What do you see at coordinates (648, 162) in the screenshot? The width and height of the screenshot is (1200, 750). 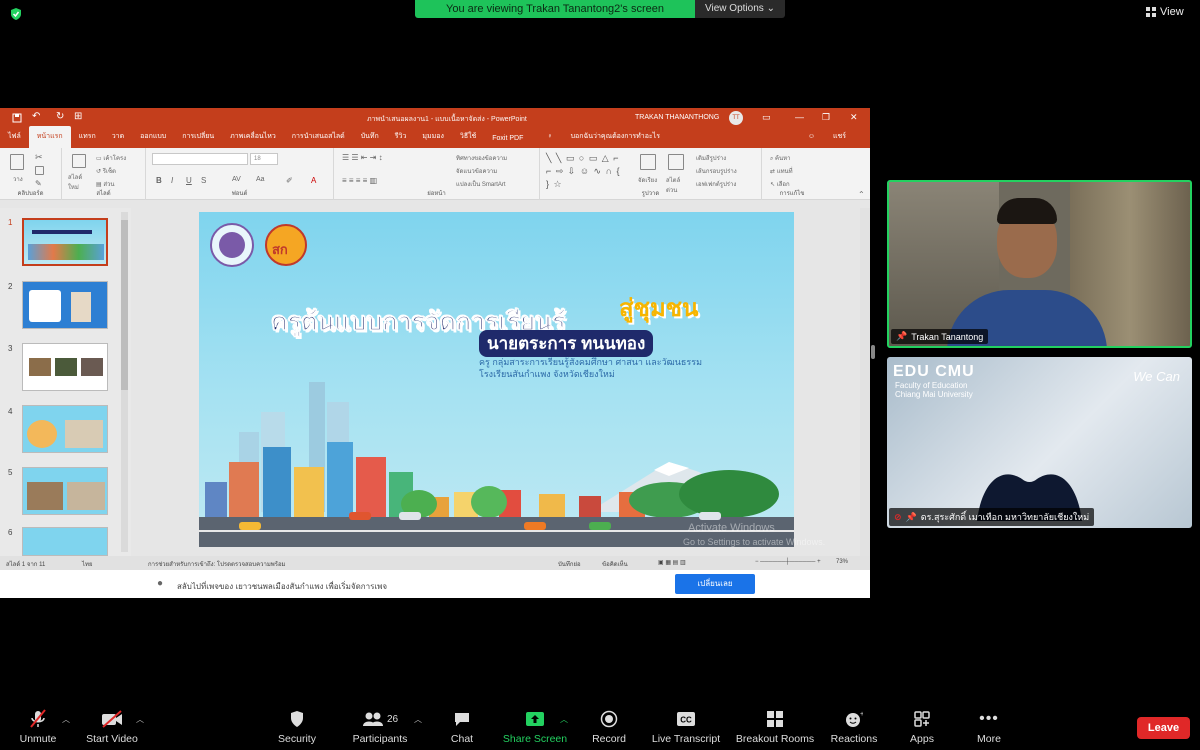 I see `arrange-icon` at bounding box center [648, 162].